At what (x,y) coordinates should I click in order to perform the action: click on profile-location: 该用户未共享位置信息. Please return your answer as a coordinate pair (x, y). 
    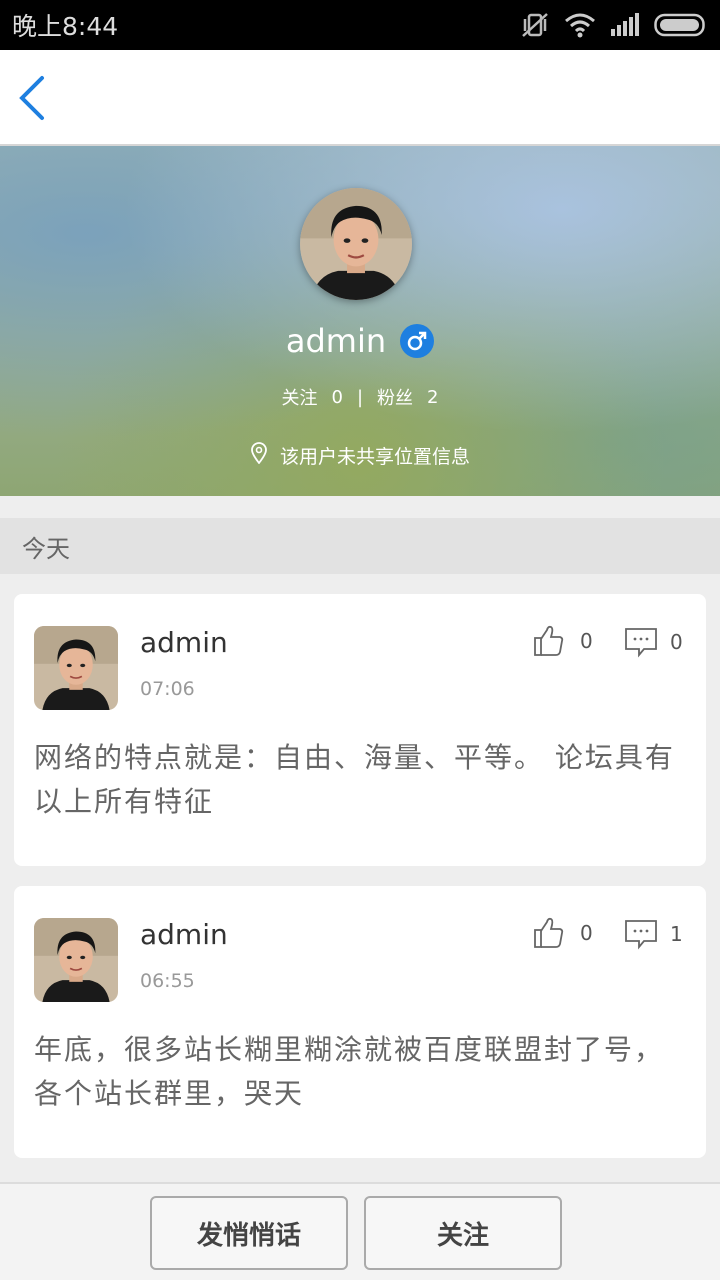
    Looking at the image, I should click on (360, 455).